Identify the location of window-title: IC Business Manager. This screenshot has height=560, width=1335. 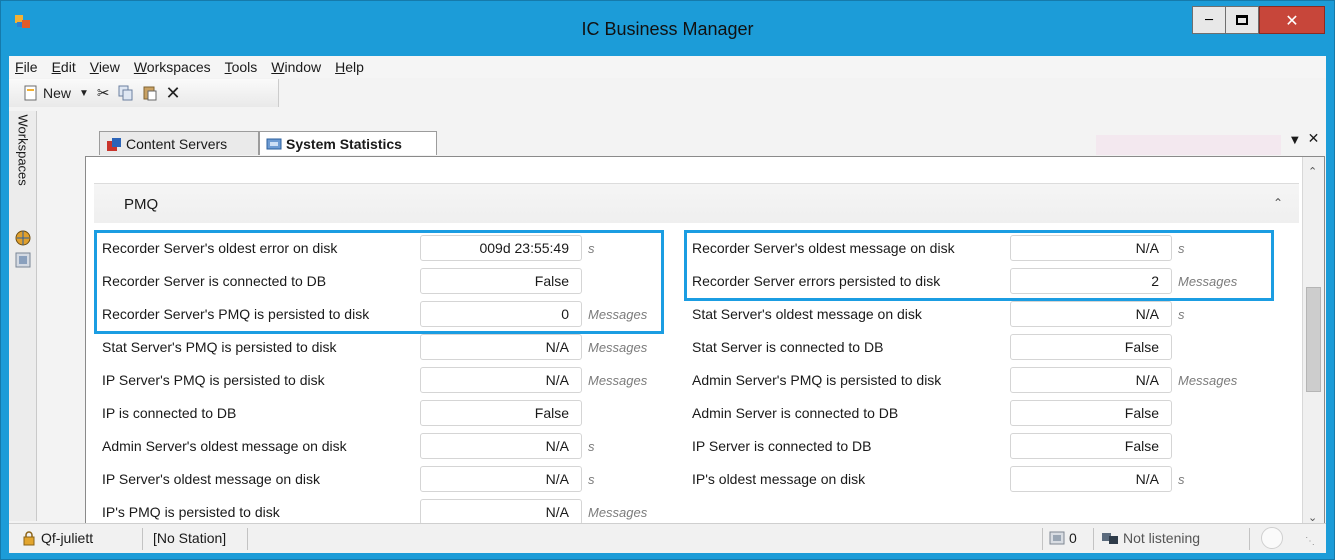
(667, 29).